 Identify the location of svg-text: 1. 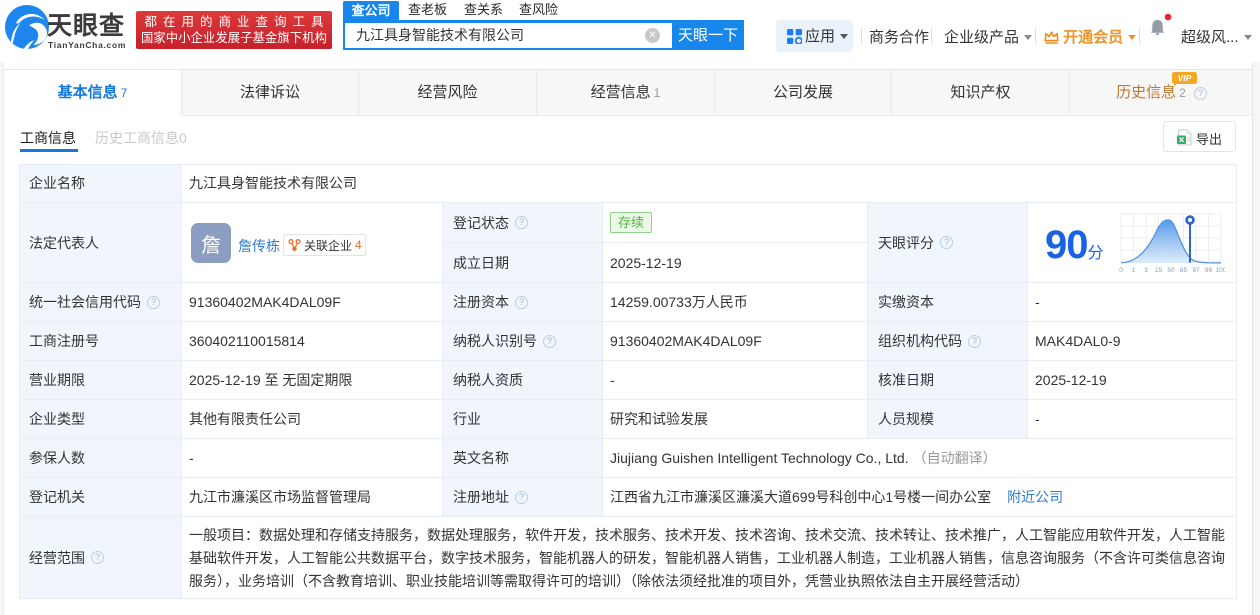
(1134, 270).